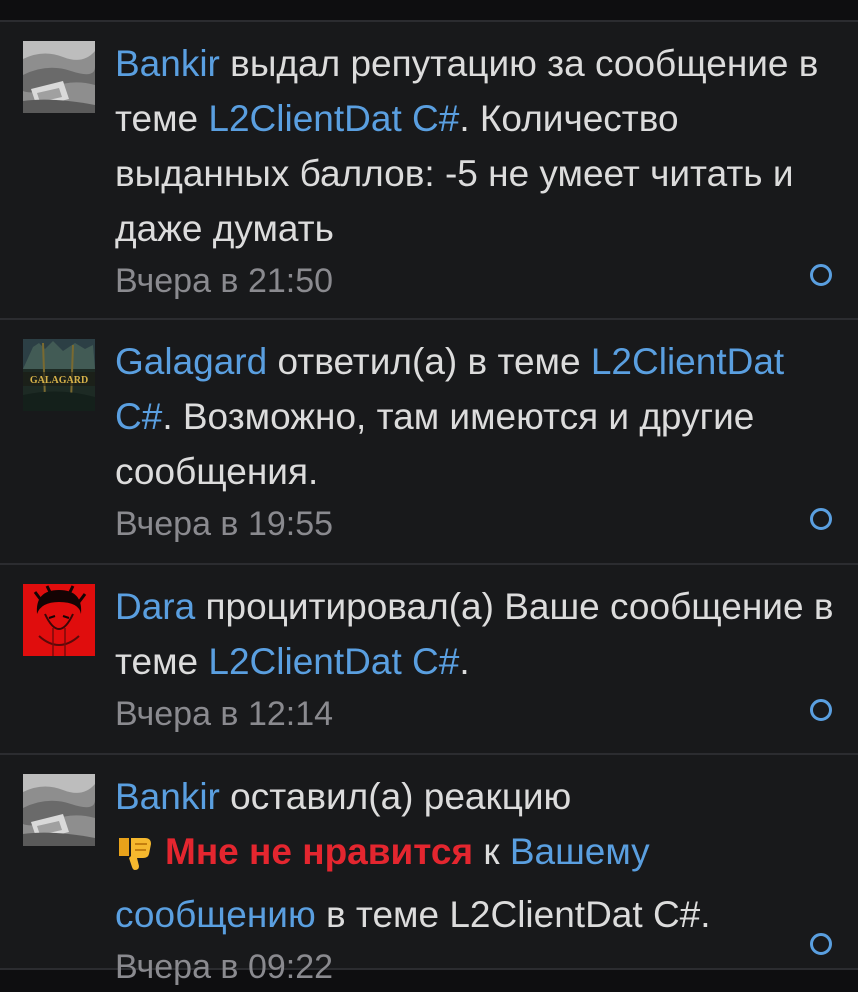 The height and width of the screenshot is (992, 858). I want to click on alert-time: Вчера в 19:55, so click(477, 524).